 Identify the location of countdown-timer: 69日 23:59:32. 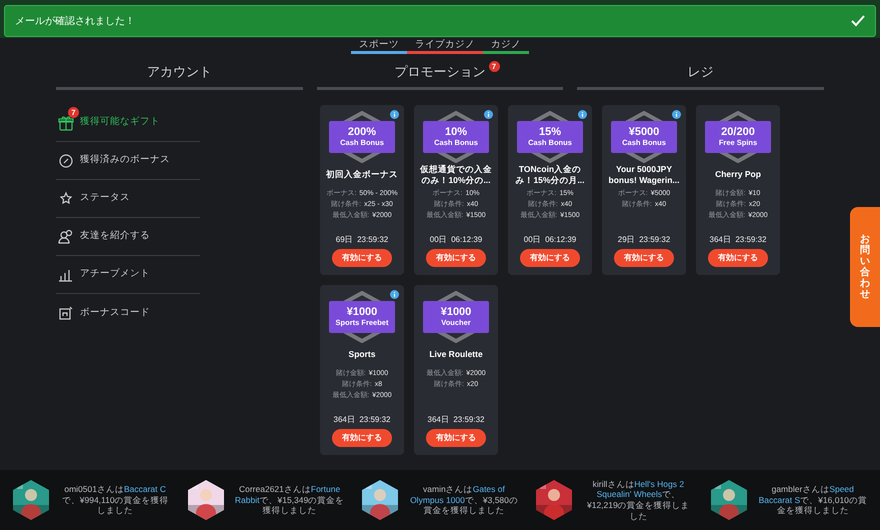
(362, 240).